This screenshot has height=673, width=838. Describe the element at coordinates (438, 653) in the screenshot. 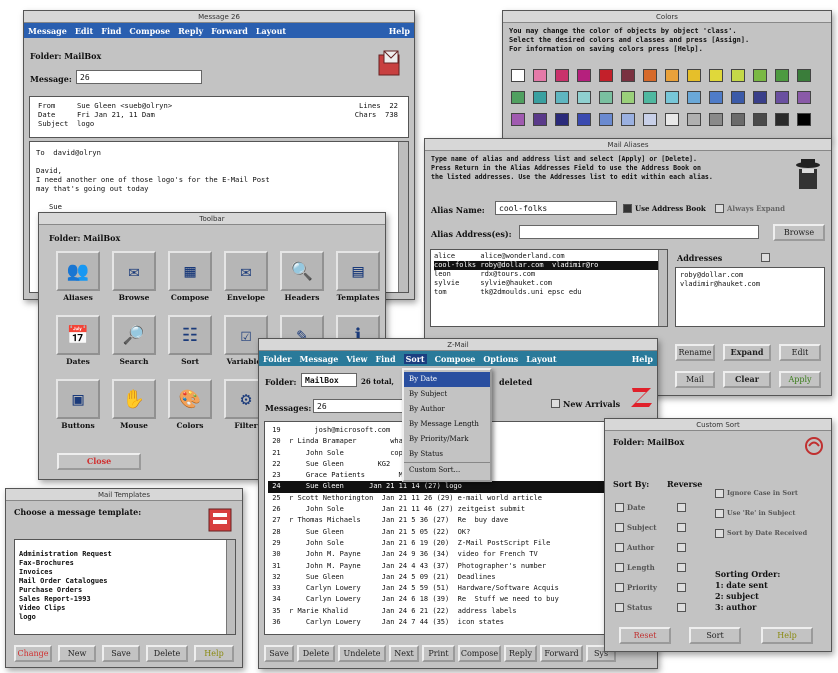

I see `zmail-action-button: Print` at that location.